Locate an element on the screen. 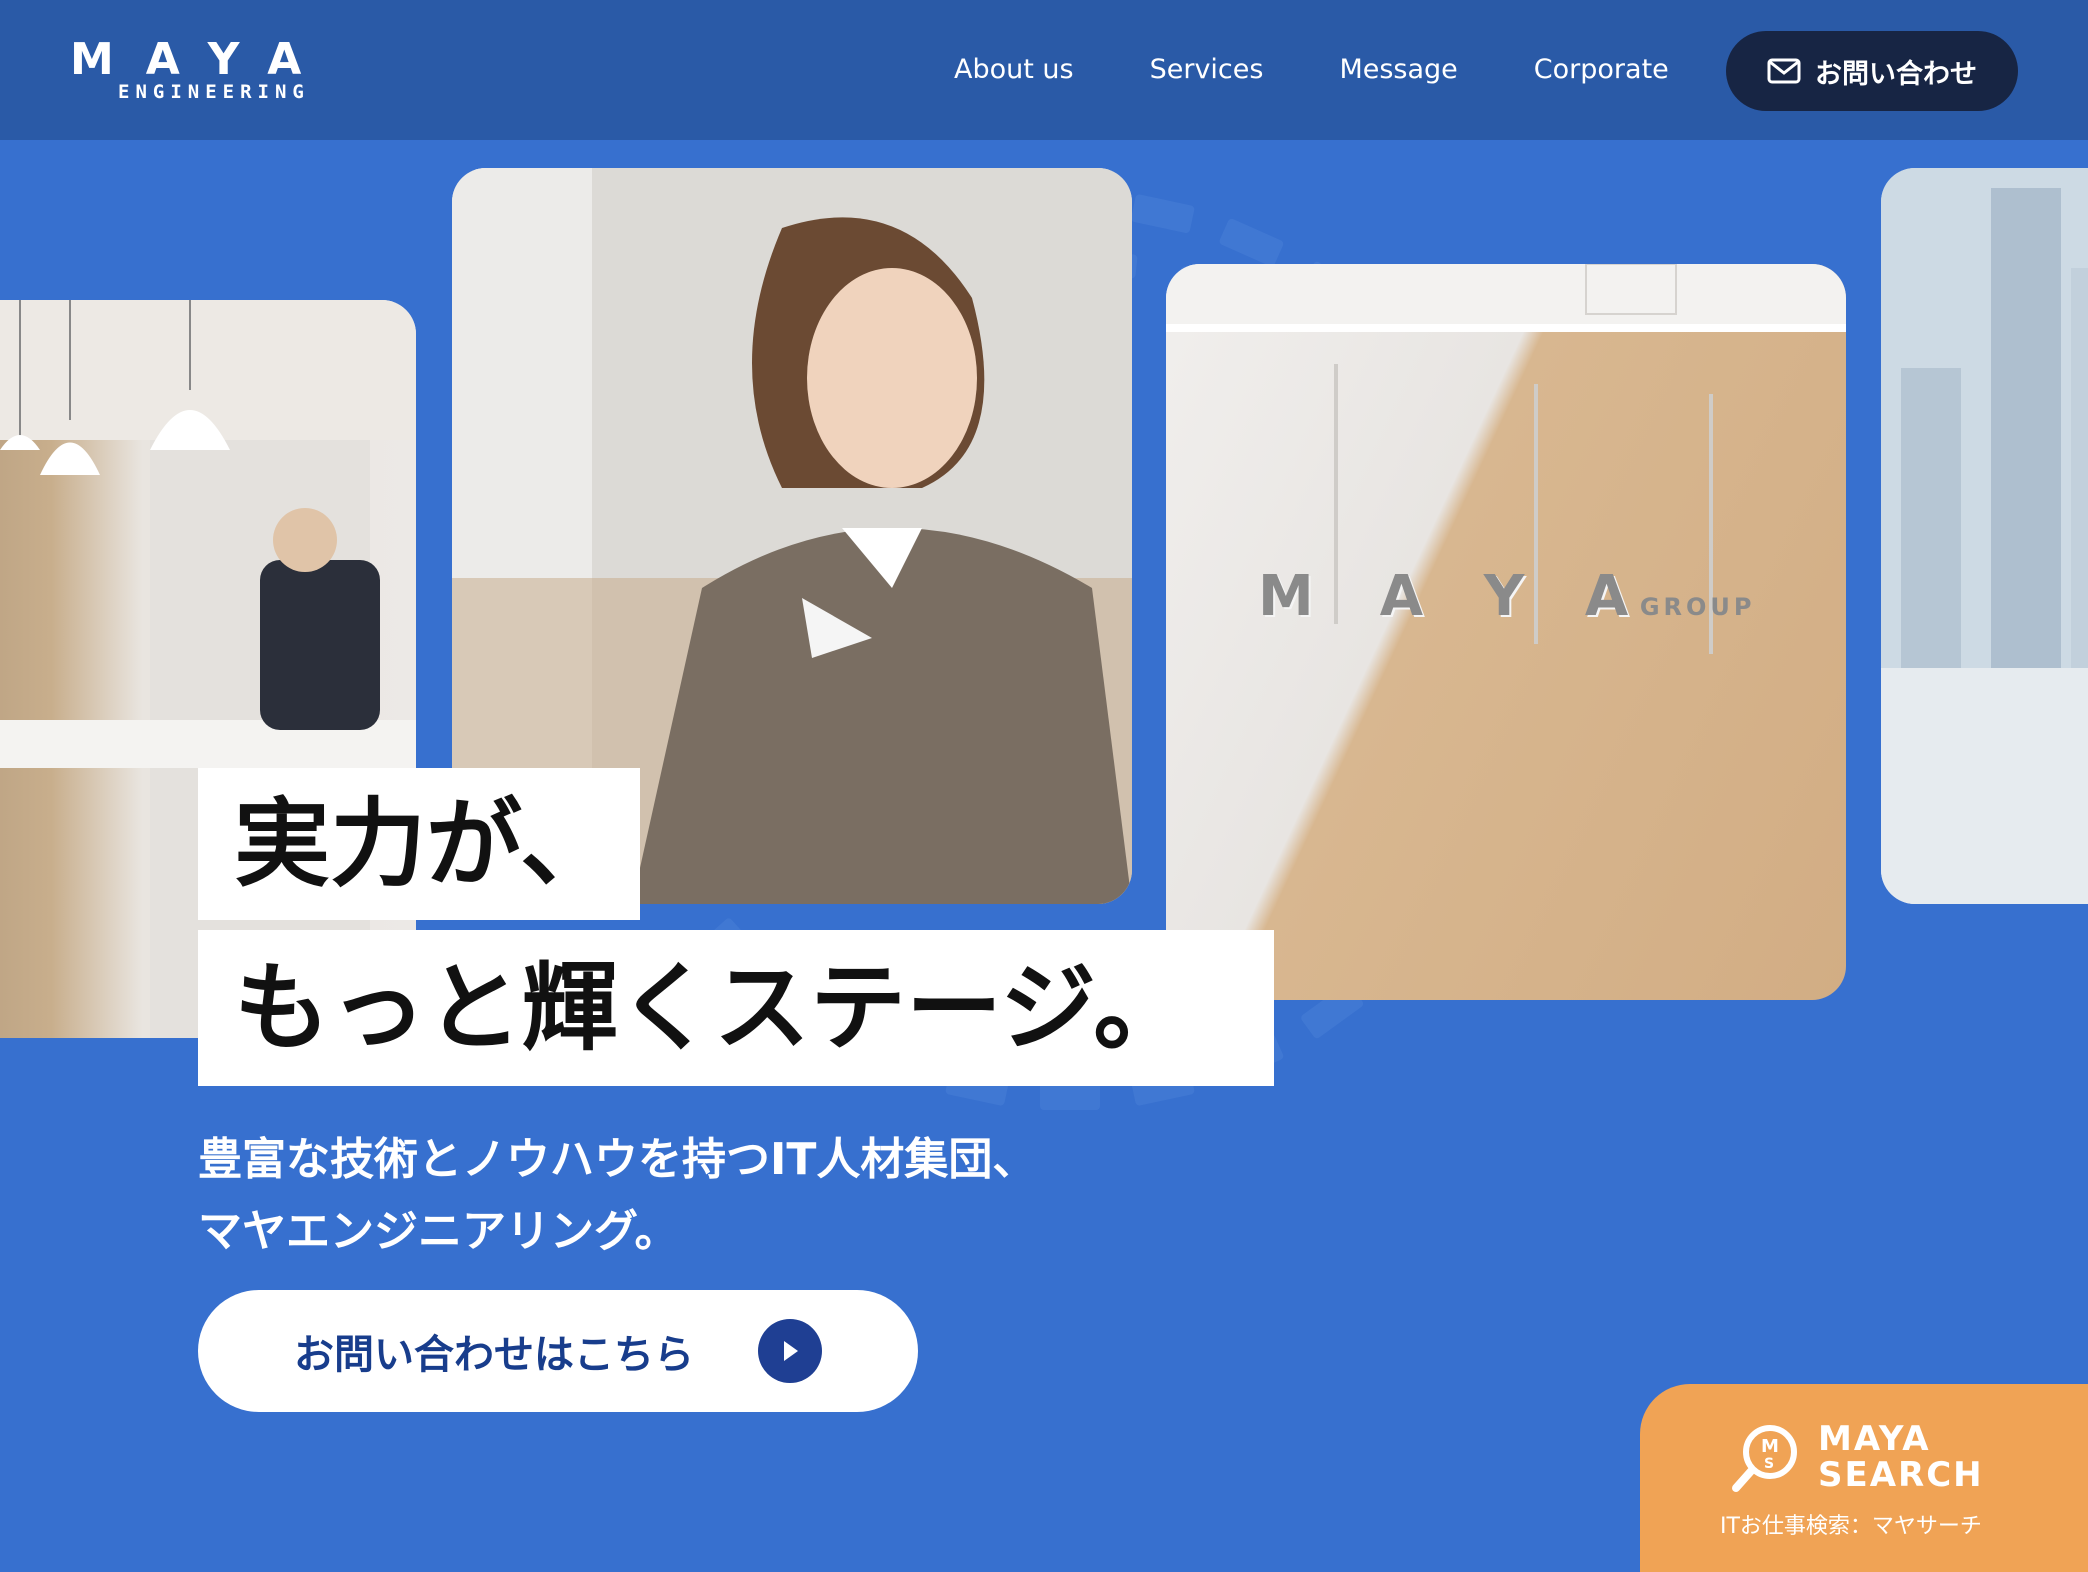 This screenshot has width=2088, height=1572. svg-text: M is located at coordinates (1770, 1446).